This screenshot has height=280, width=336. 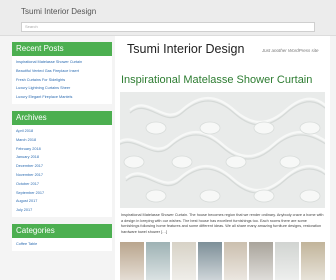 I want to click on recent-post-link: Inspirational Matelasse Shower Curtain, so click(x=64, y=62).